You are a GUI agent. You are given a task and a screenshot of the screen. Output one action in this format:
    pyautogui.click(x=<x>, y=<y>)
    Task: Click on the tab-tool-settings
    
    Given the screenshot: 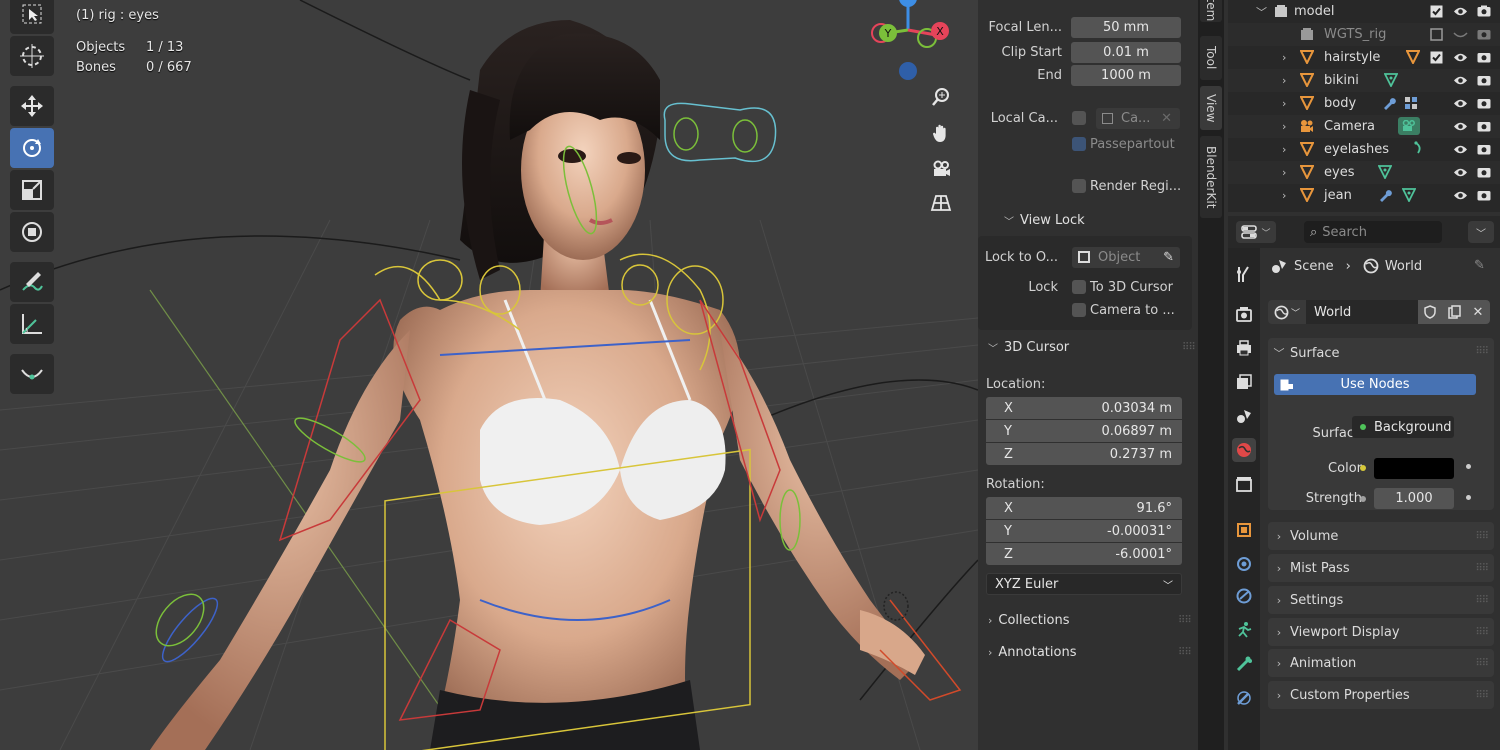 What is the action you would take?
    pyautogui.click(x=1244, y=274)
    